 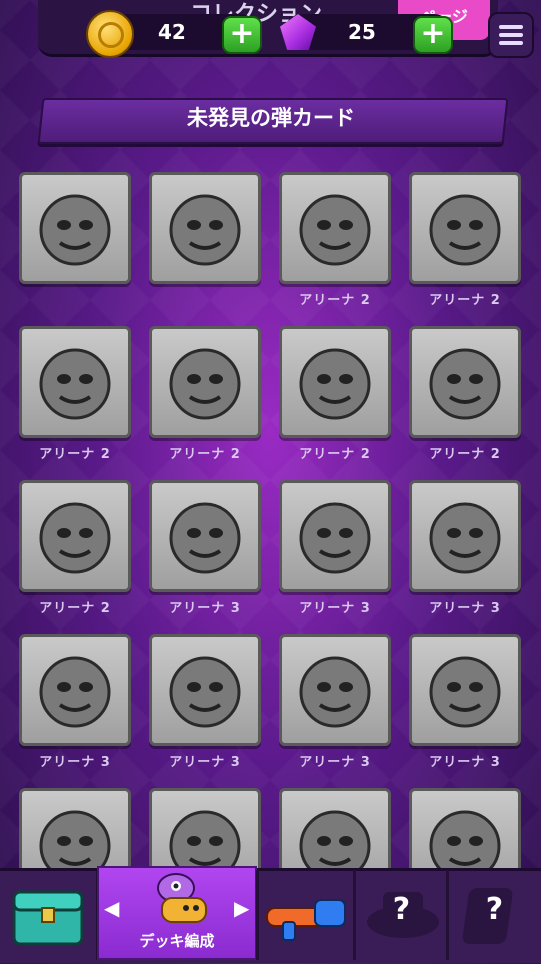 What do you see at coordinates (177, 941) in the screenshot?
I see `deck-tab-label: デッキ編成` at bounding box center [177, 941].